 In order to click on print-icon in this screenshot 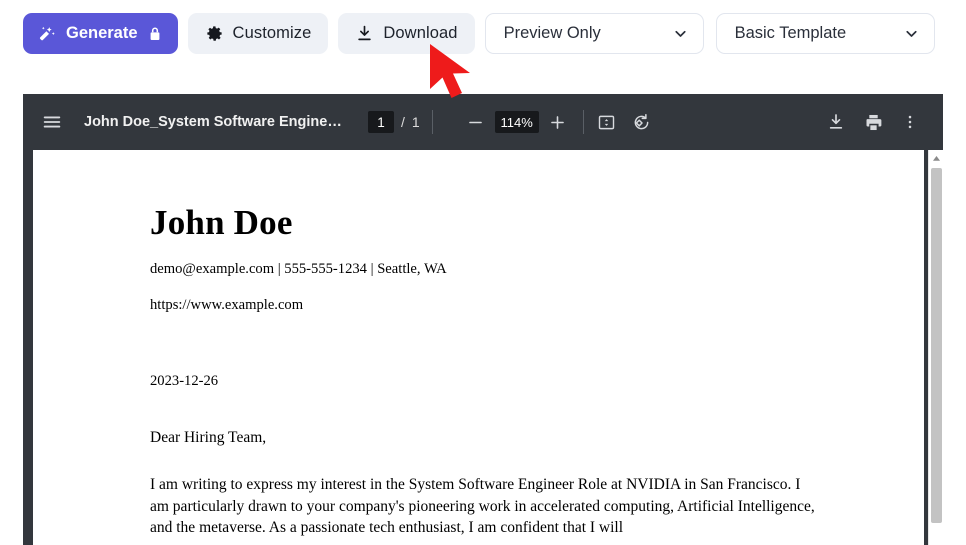, I will do `click(873, 122)`.